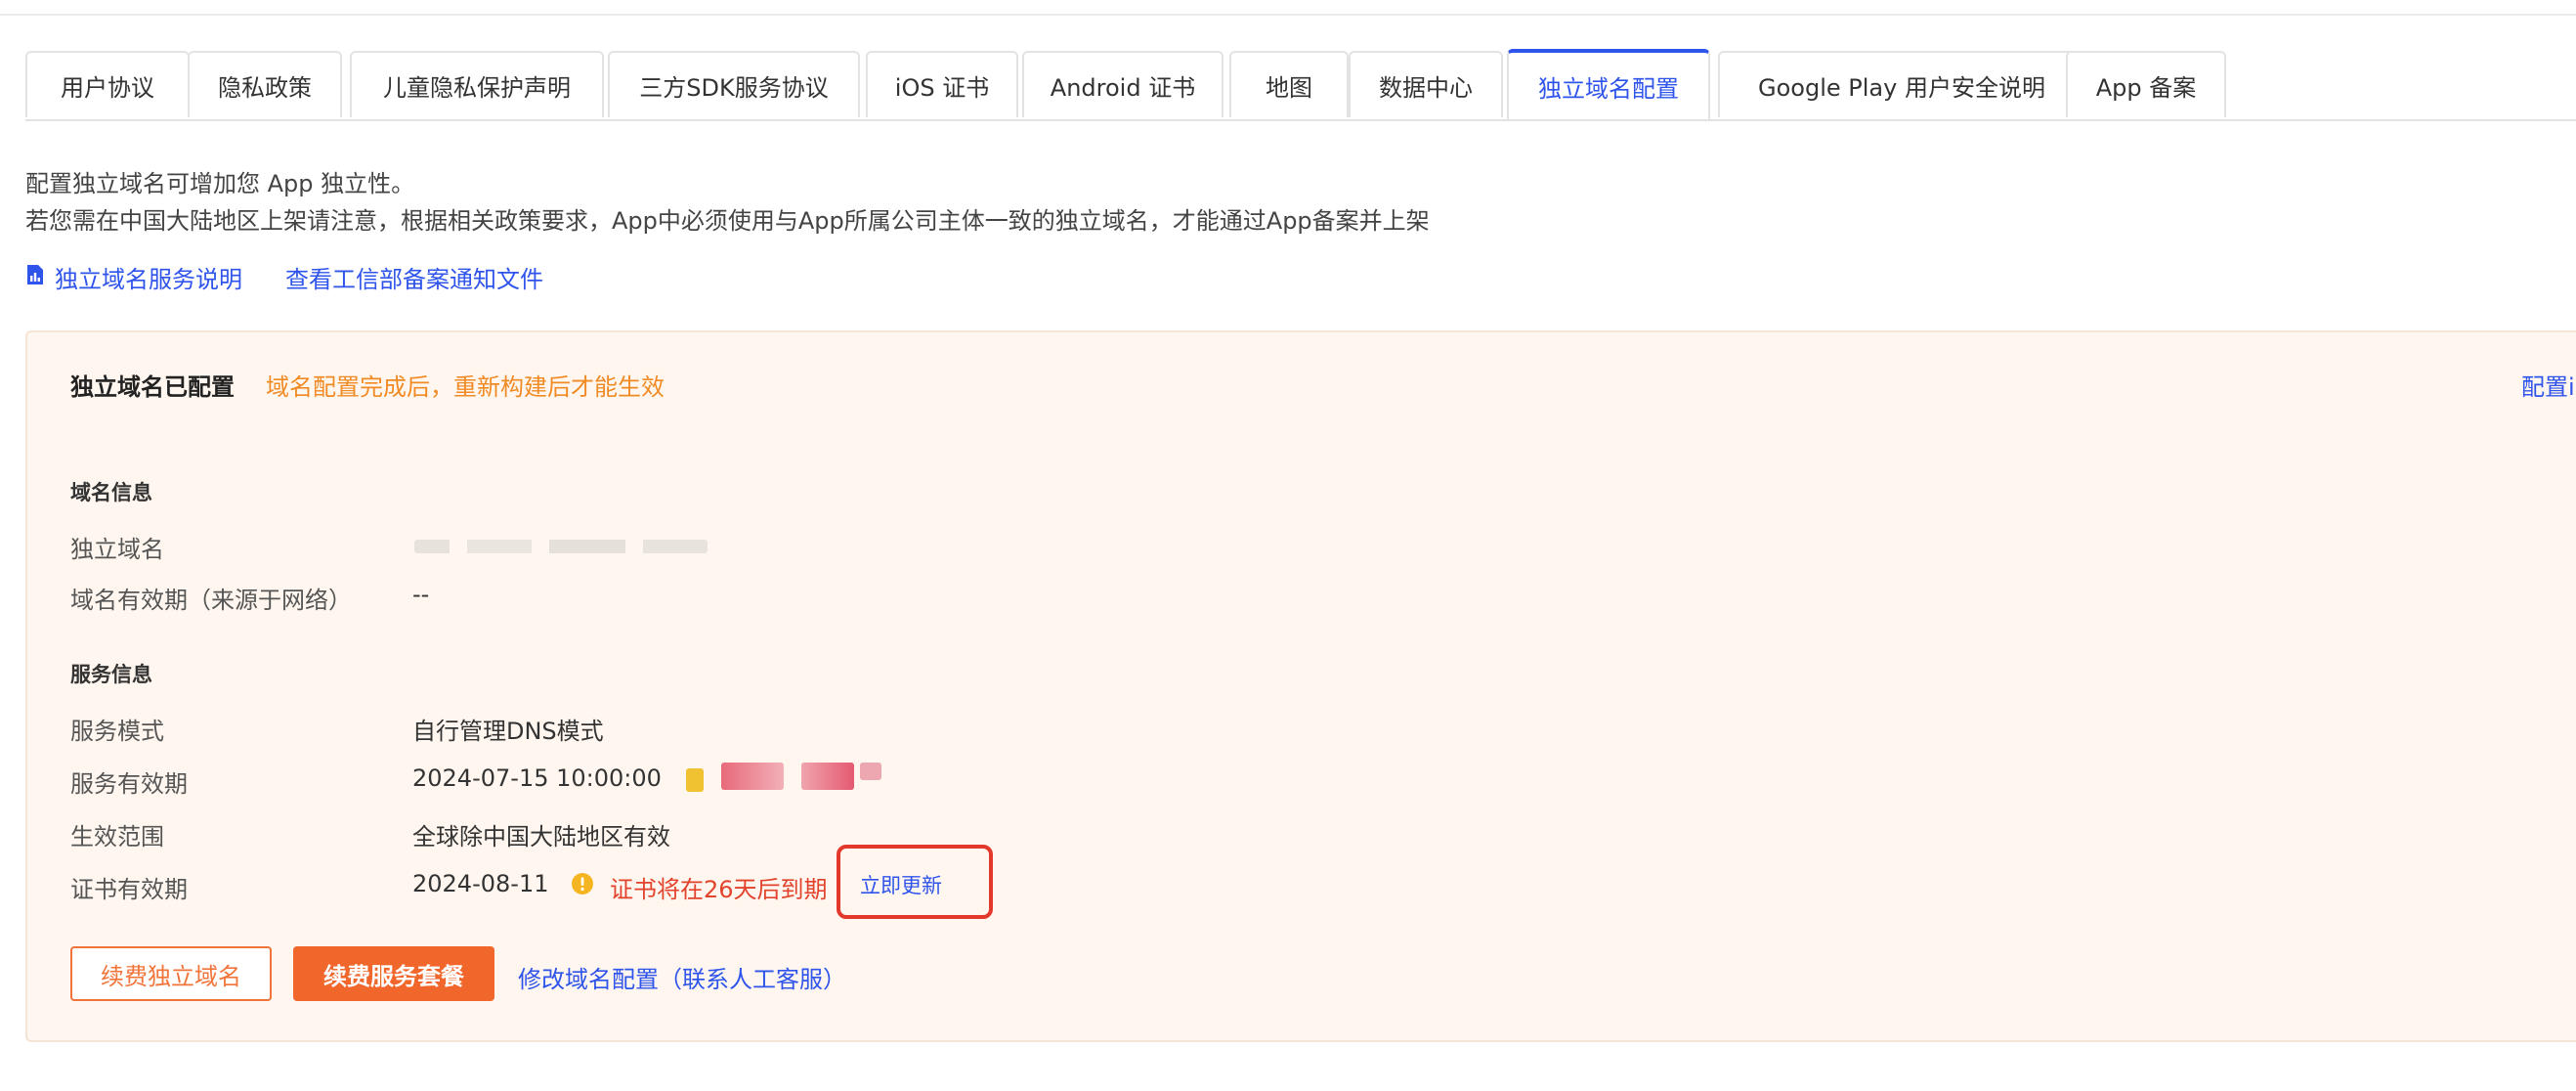  I want to click on renew-package-button: 续费服务套餐, so click(393, 973).